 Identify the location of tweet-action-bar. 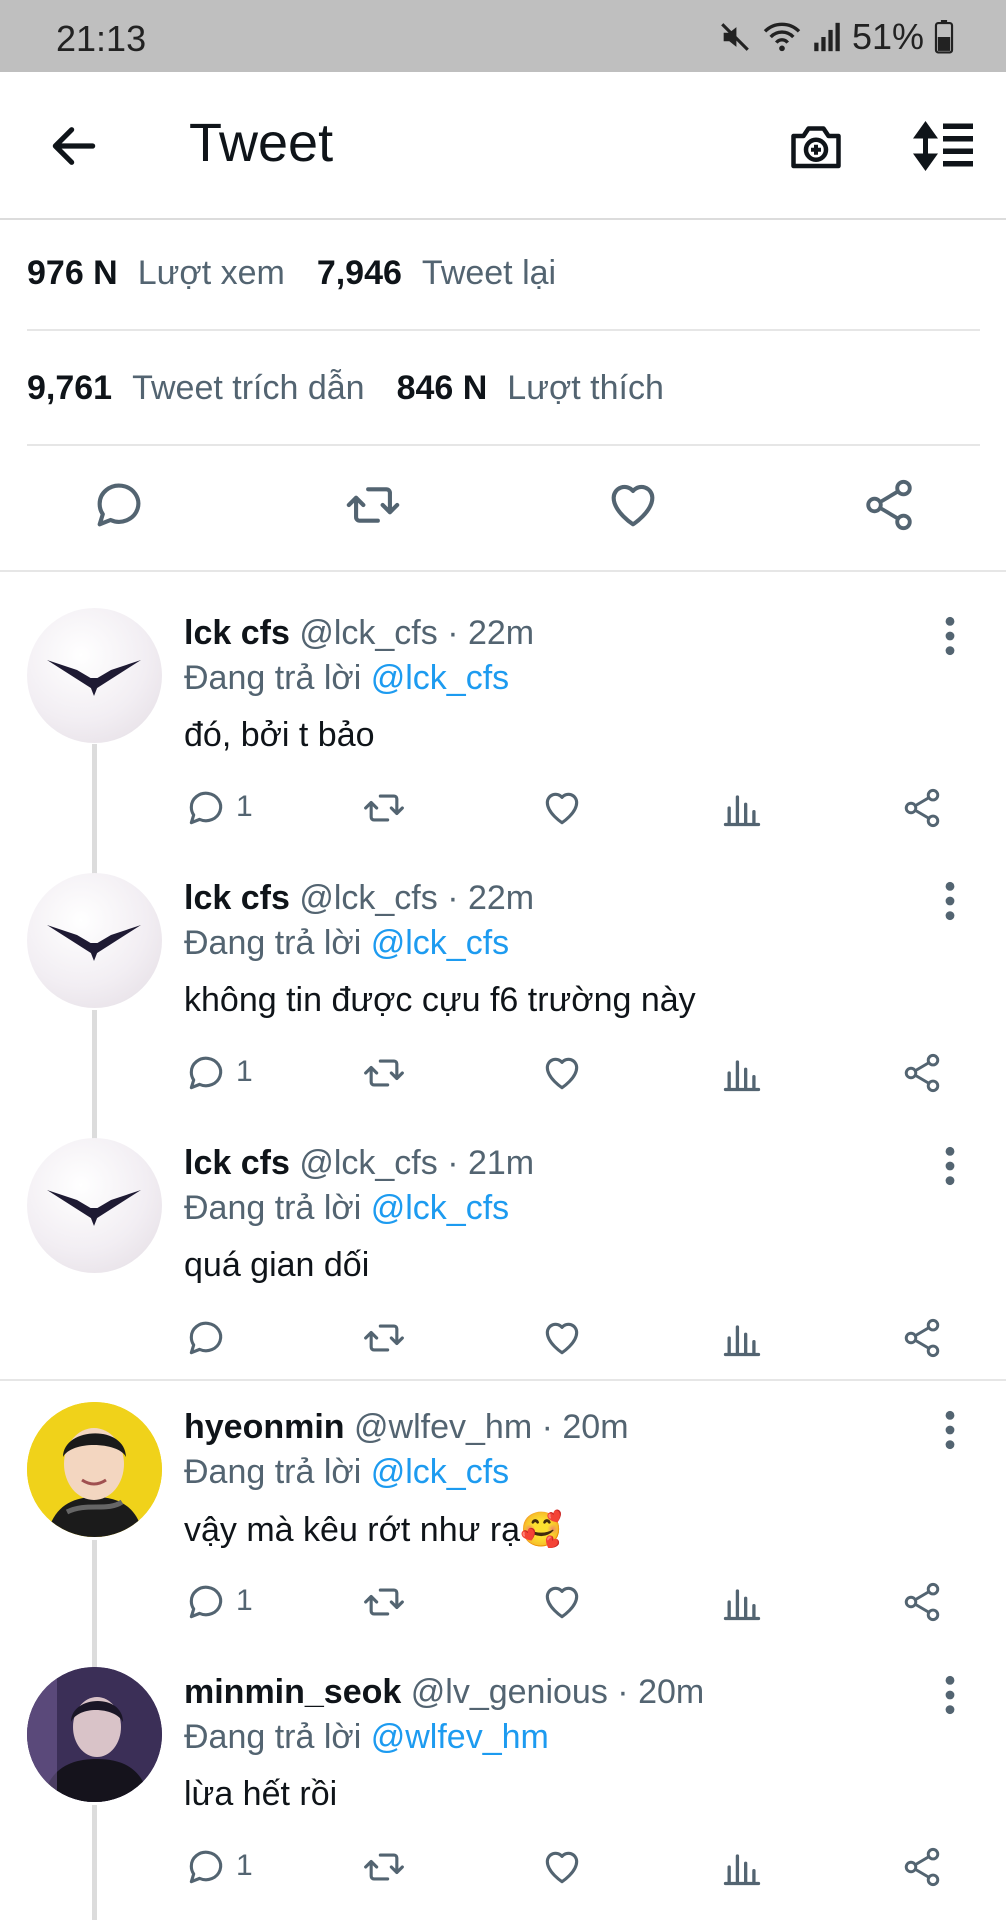
(503, 510).